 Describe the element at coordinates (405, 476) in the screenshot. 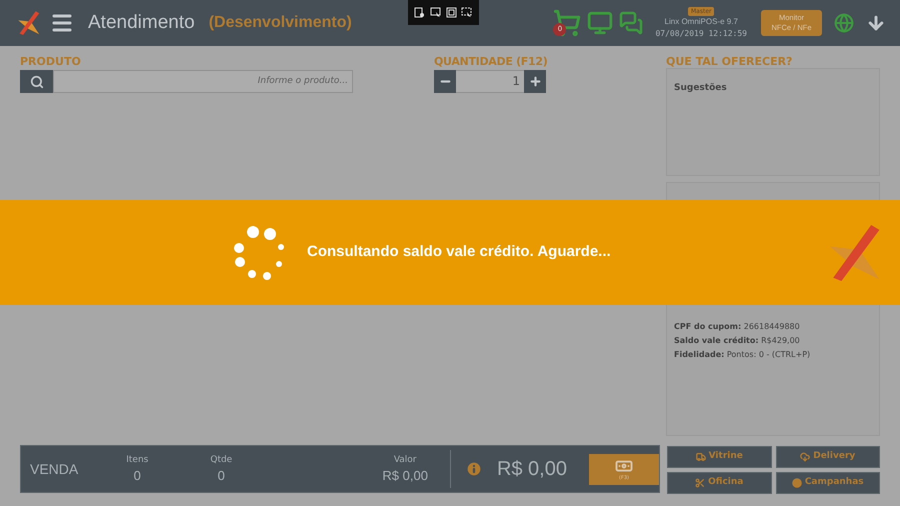

I see `stat-value: R$ 0,00` at that location.